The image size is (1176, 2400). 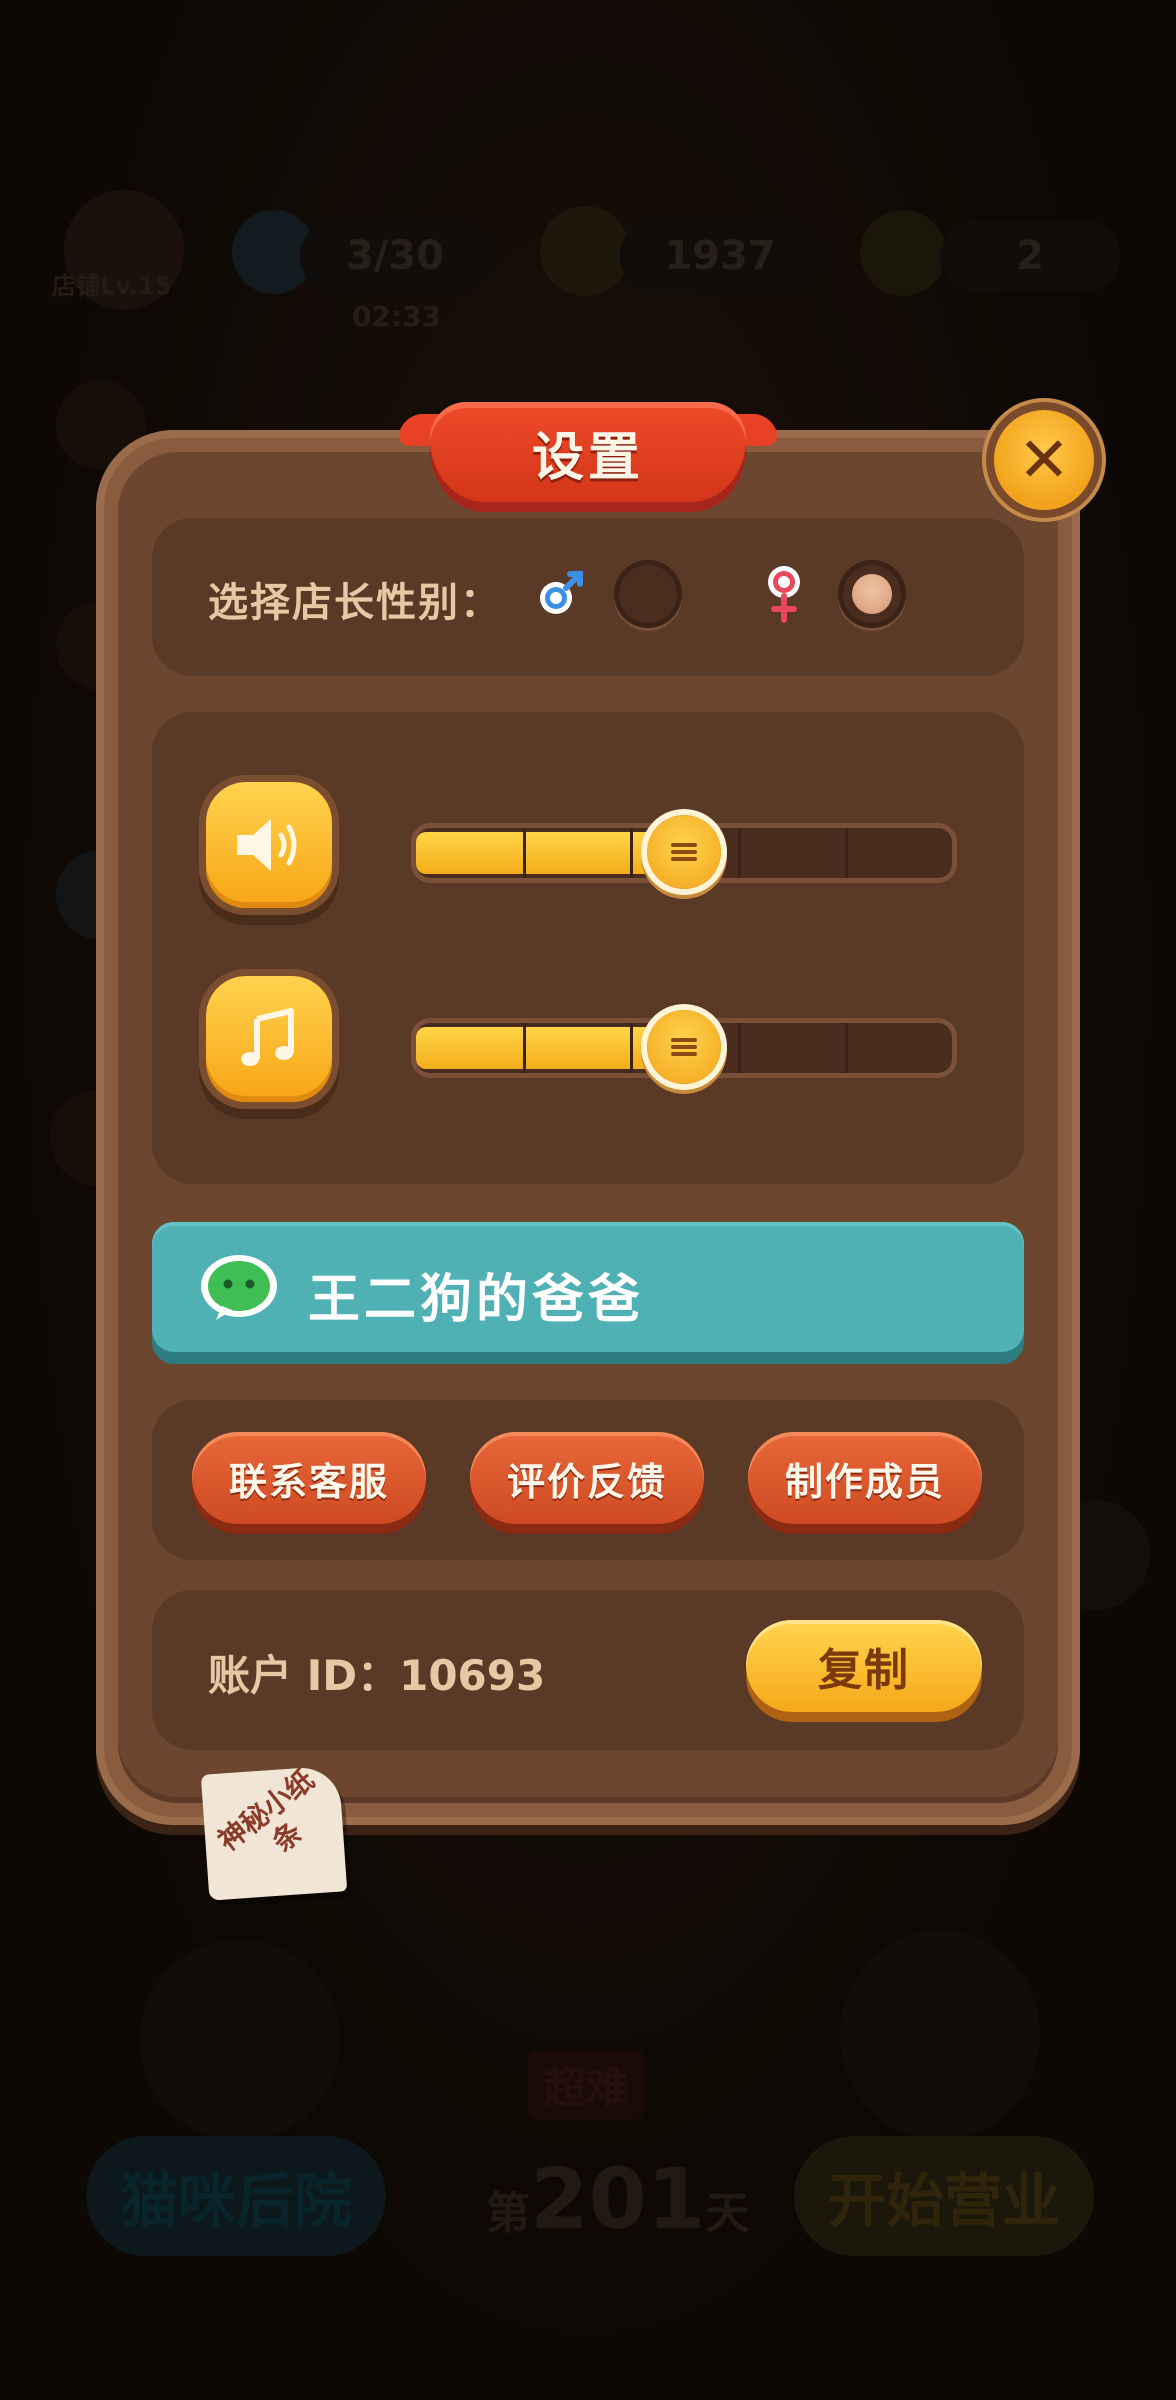 I want to click on sound-toggle-button, so click(x=269, y=845).